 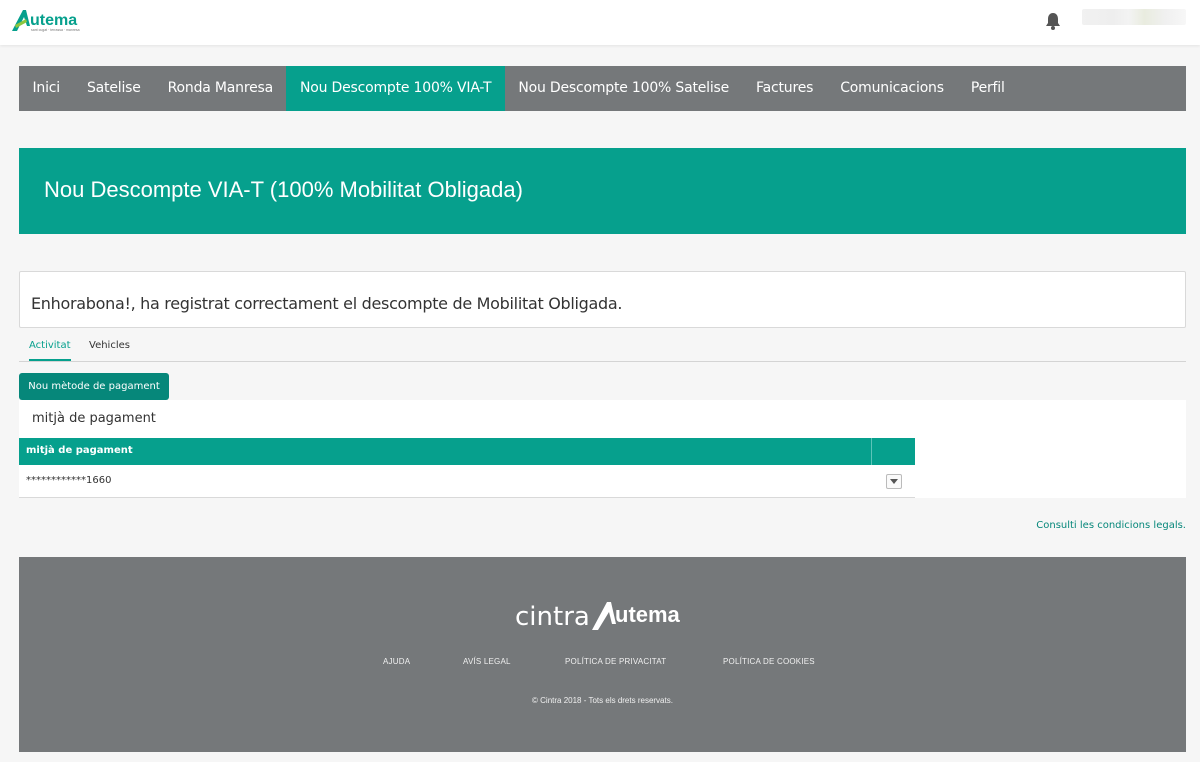 What do you see at coordinates (987, 88) in the screenshot?
I see `nav-item-perfil: Perfil` at bounding box center [987, 88].